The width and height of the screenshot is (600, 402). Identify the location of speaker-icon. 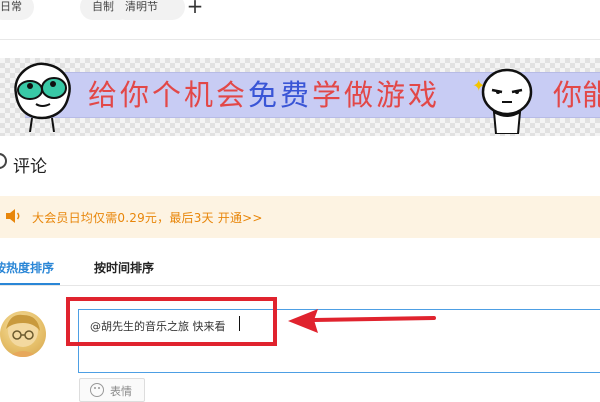
(13, 216).